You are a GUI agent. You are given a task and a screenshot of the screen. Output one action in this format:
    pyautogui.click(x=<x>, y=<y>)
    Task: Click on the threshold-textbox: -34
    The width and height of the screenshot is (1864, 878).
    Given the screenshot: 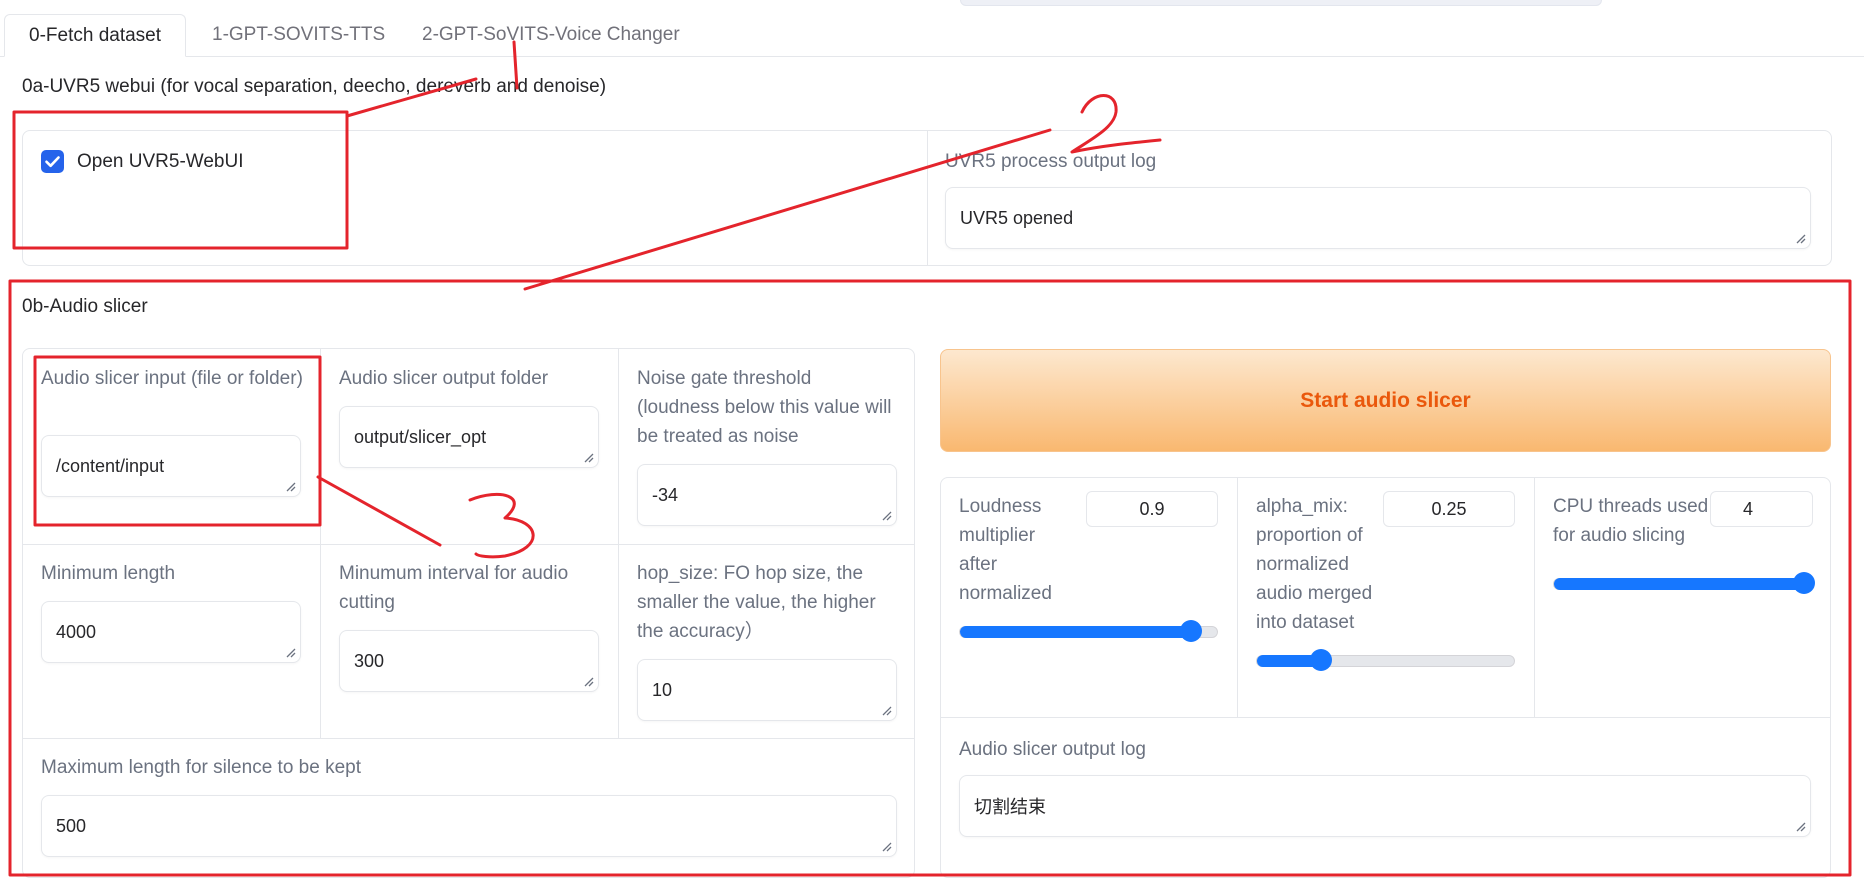 What is the action you would take?
    pyautogui.click(x=767, y=495)
    